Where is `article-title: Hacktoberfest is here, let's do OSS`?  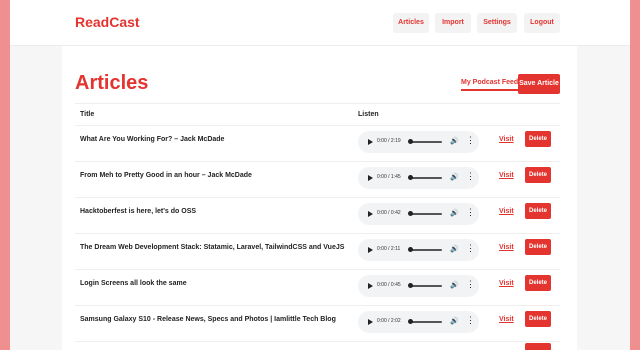
article-title: Hacktoberfest is here, let's do OSS is located at coordinates (138, 211).